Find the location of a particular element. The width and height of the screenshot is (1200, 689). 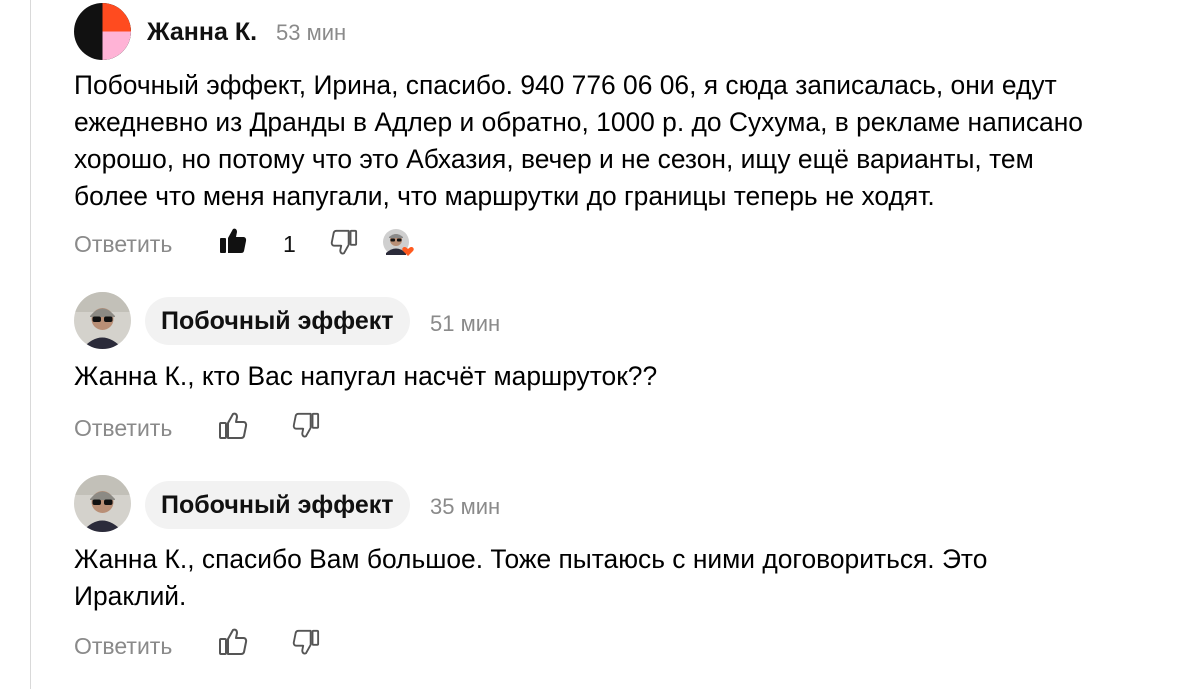

author-avatar-with-heart-icon is located at coordinates (398, 242).